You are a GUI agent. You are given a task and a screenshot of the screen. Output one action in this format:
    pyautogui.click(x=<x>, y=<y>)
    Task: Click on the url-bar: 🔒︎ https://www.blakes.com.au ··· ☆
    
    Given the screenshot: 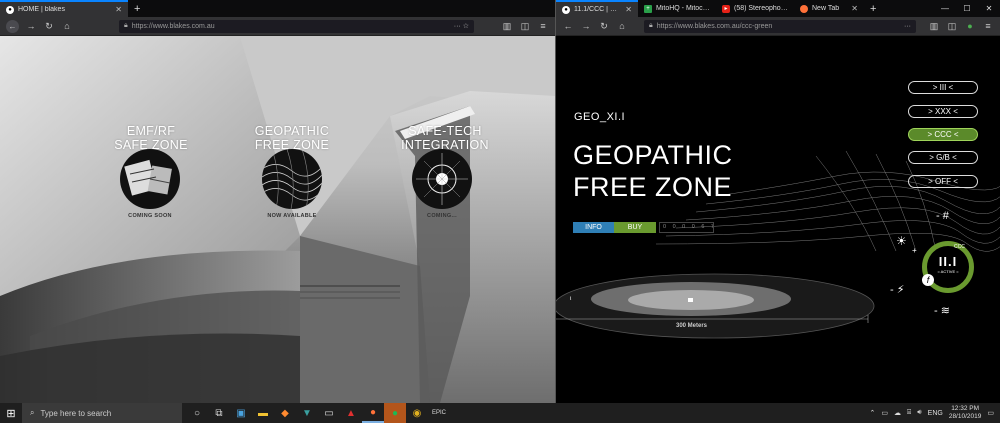 What is the action you would take?
    pyautogui.click(x=296, y=26)
    